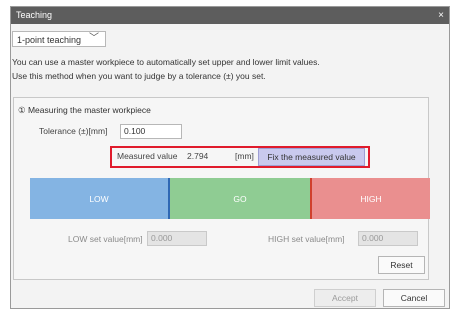  I want to click on section-title: ① Measuring the master workpiece, so click(84, 110).